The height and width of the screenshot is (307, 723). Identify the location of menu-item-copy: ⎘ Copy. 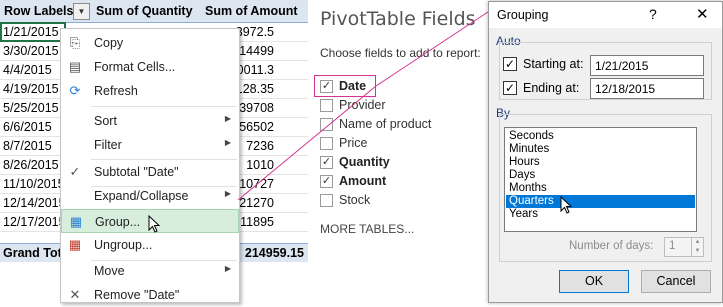
(150, 43).